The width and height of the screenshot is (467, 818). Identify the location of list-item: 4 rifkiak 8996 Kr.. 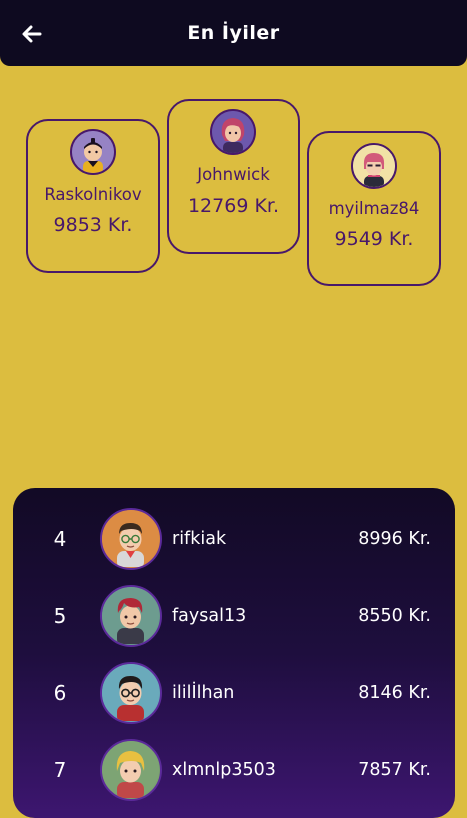
(234, 539).